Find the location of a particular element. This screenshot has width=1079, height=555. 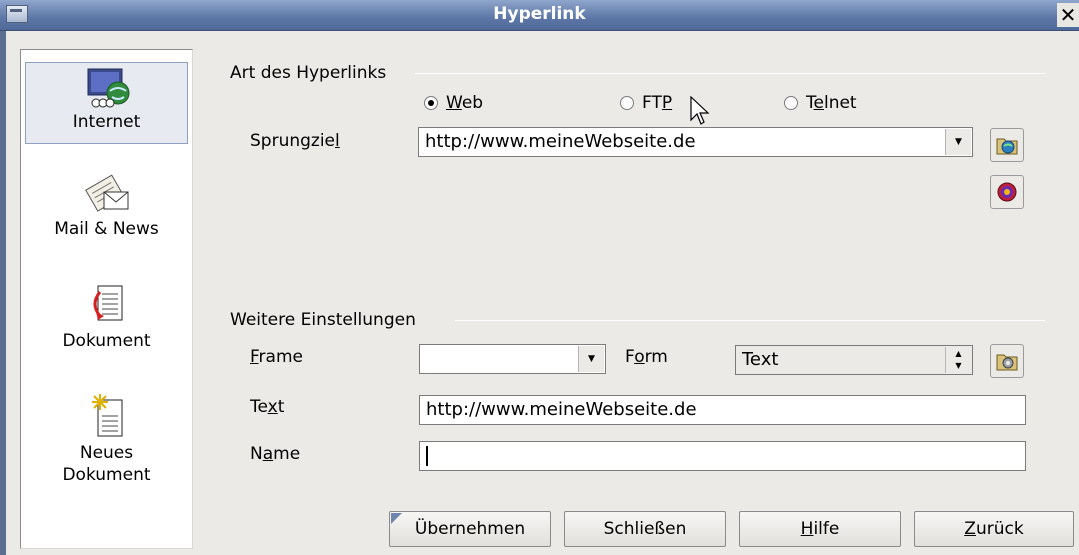

target-in-document-button is located at coordinates (1007, 192).